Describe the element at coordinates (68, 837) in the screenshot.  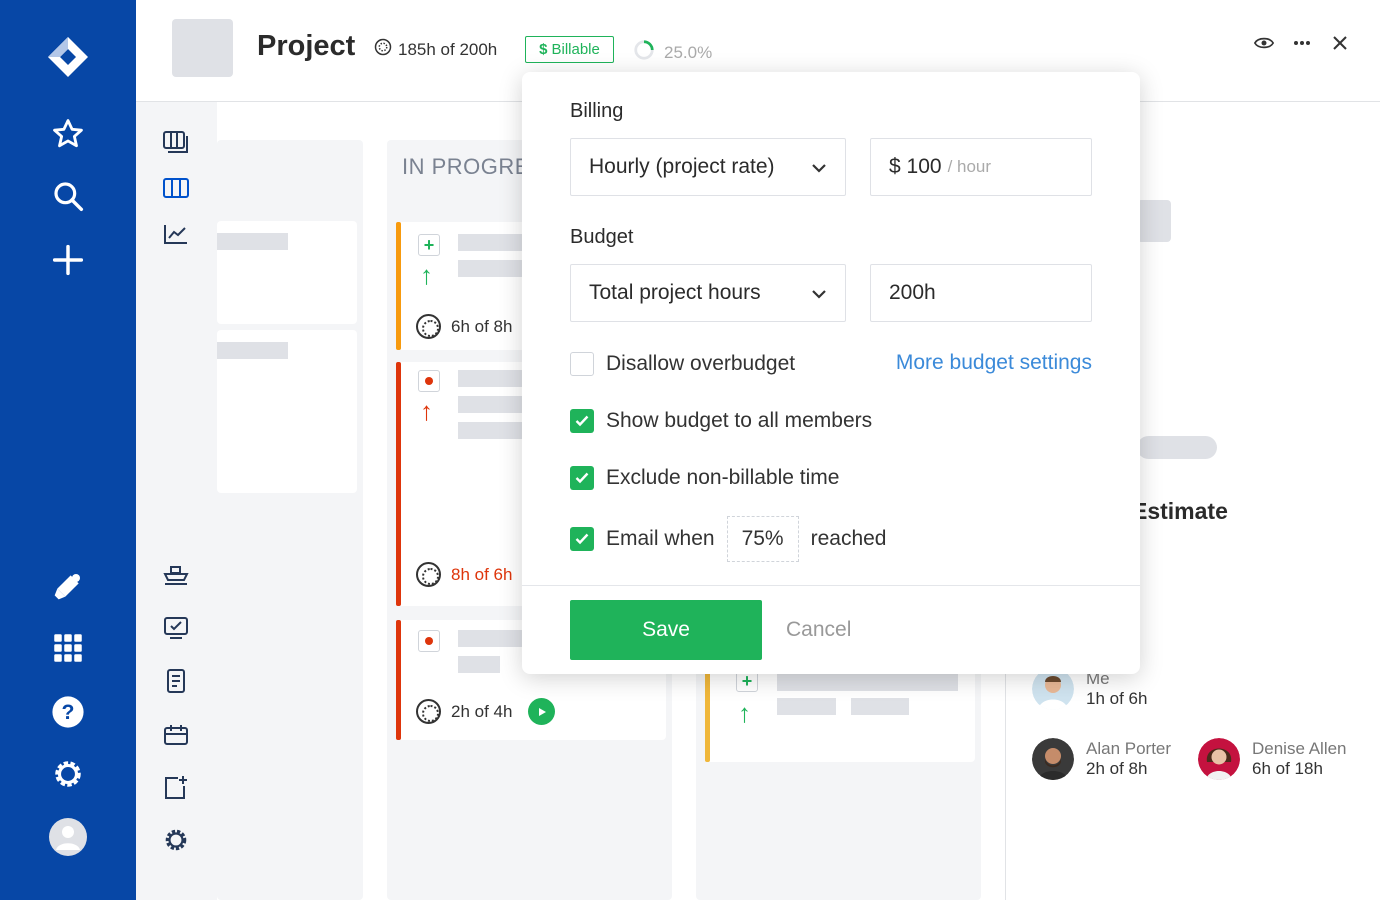
I see `user-avatar-icon` at that location.